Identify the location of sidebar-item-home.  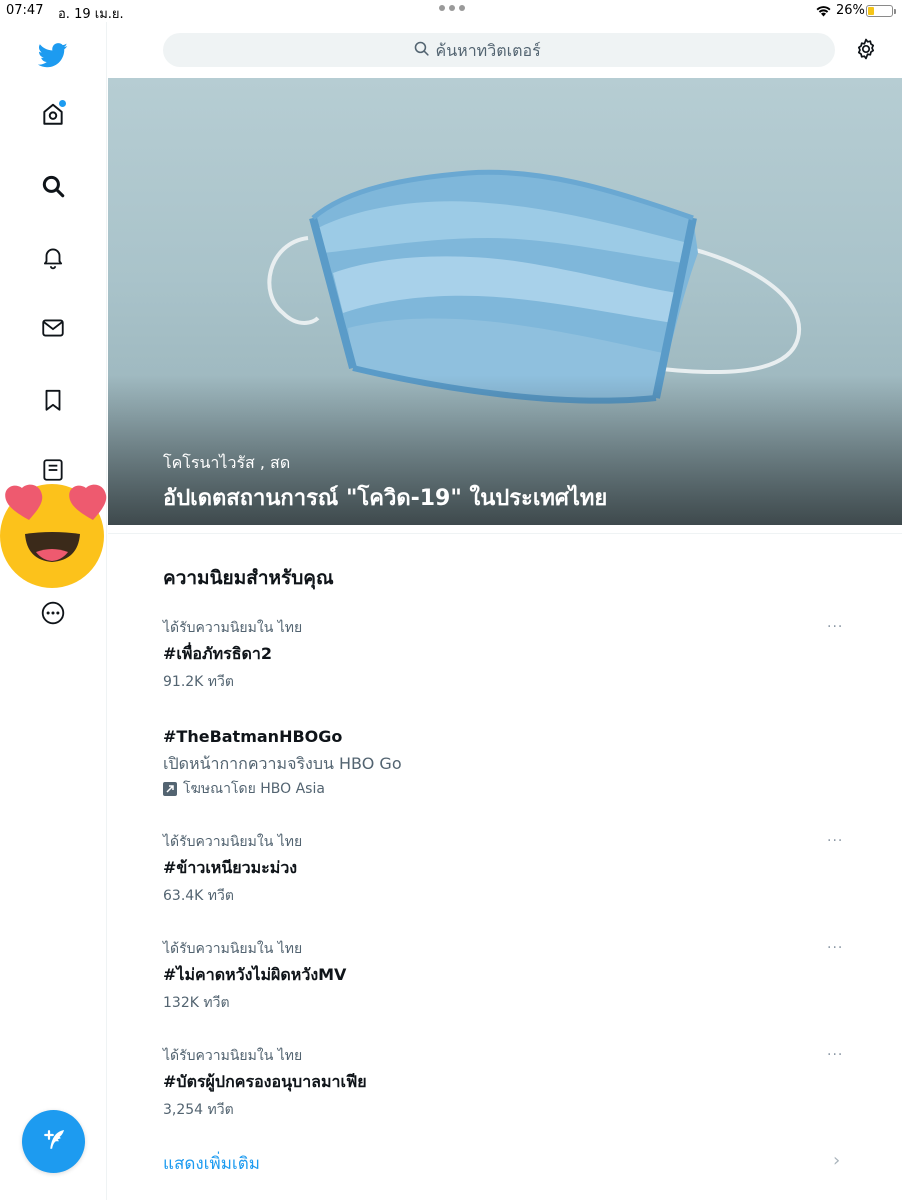
(53, 114).